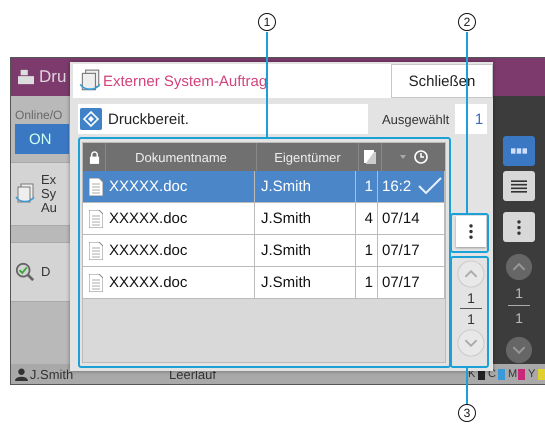 The width and height of the screenshot is (545, 428). What do you see at coordinates (267, 22) in the screenshot?
I see `callout-number: 1` at bounding box center [267, 22].